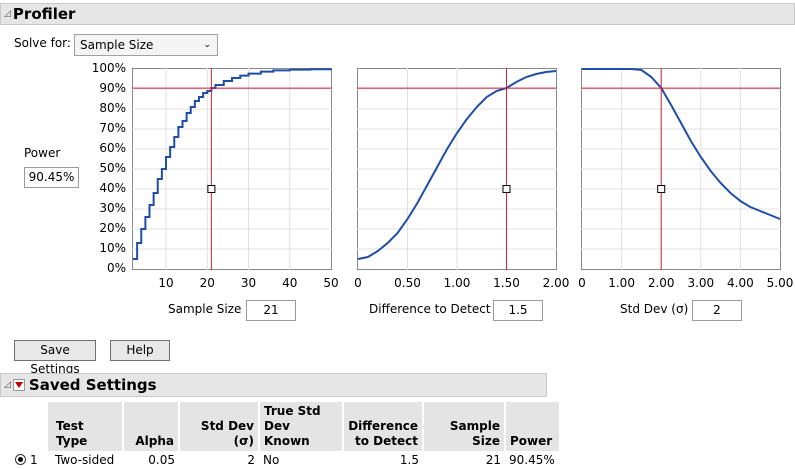 Image resolution: width=795 pixels, height=469 pixels. What do you see at coordinates (84, 426) in the screenshot?
I see `col-header-test-type: Test Type` at bounding box center [84, 426].